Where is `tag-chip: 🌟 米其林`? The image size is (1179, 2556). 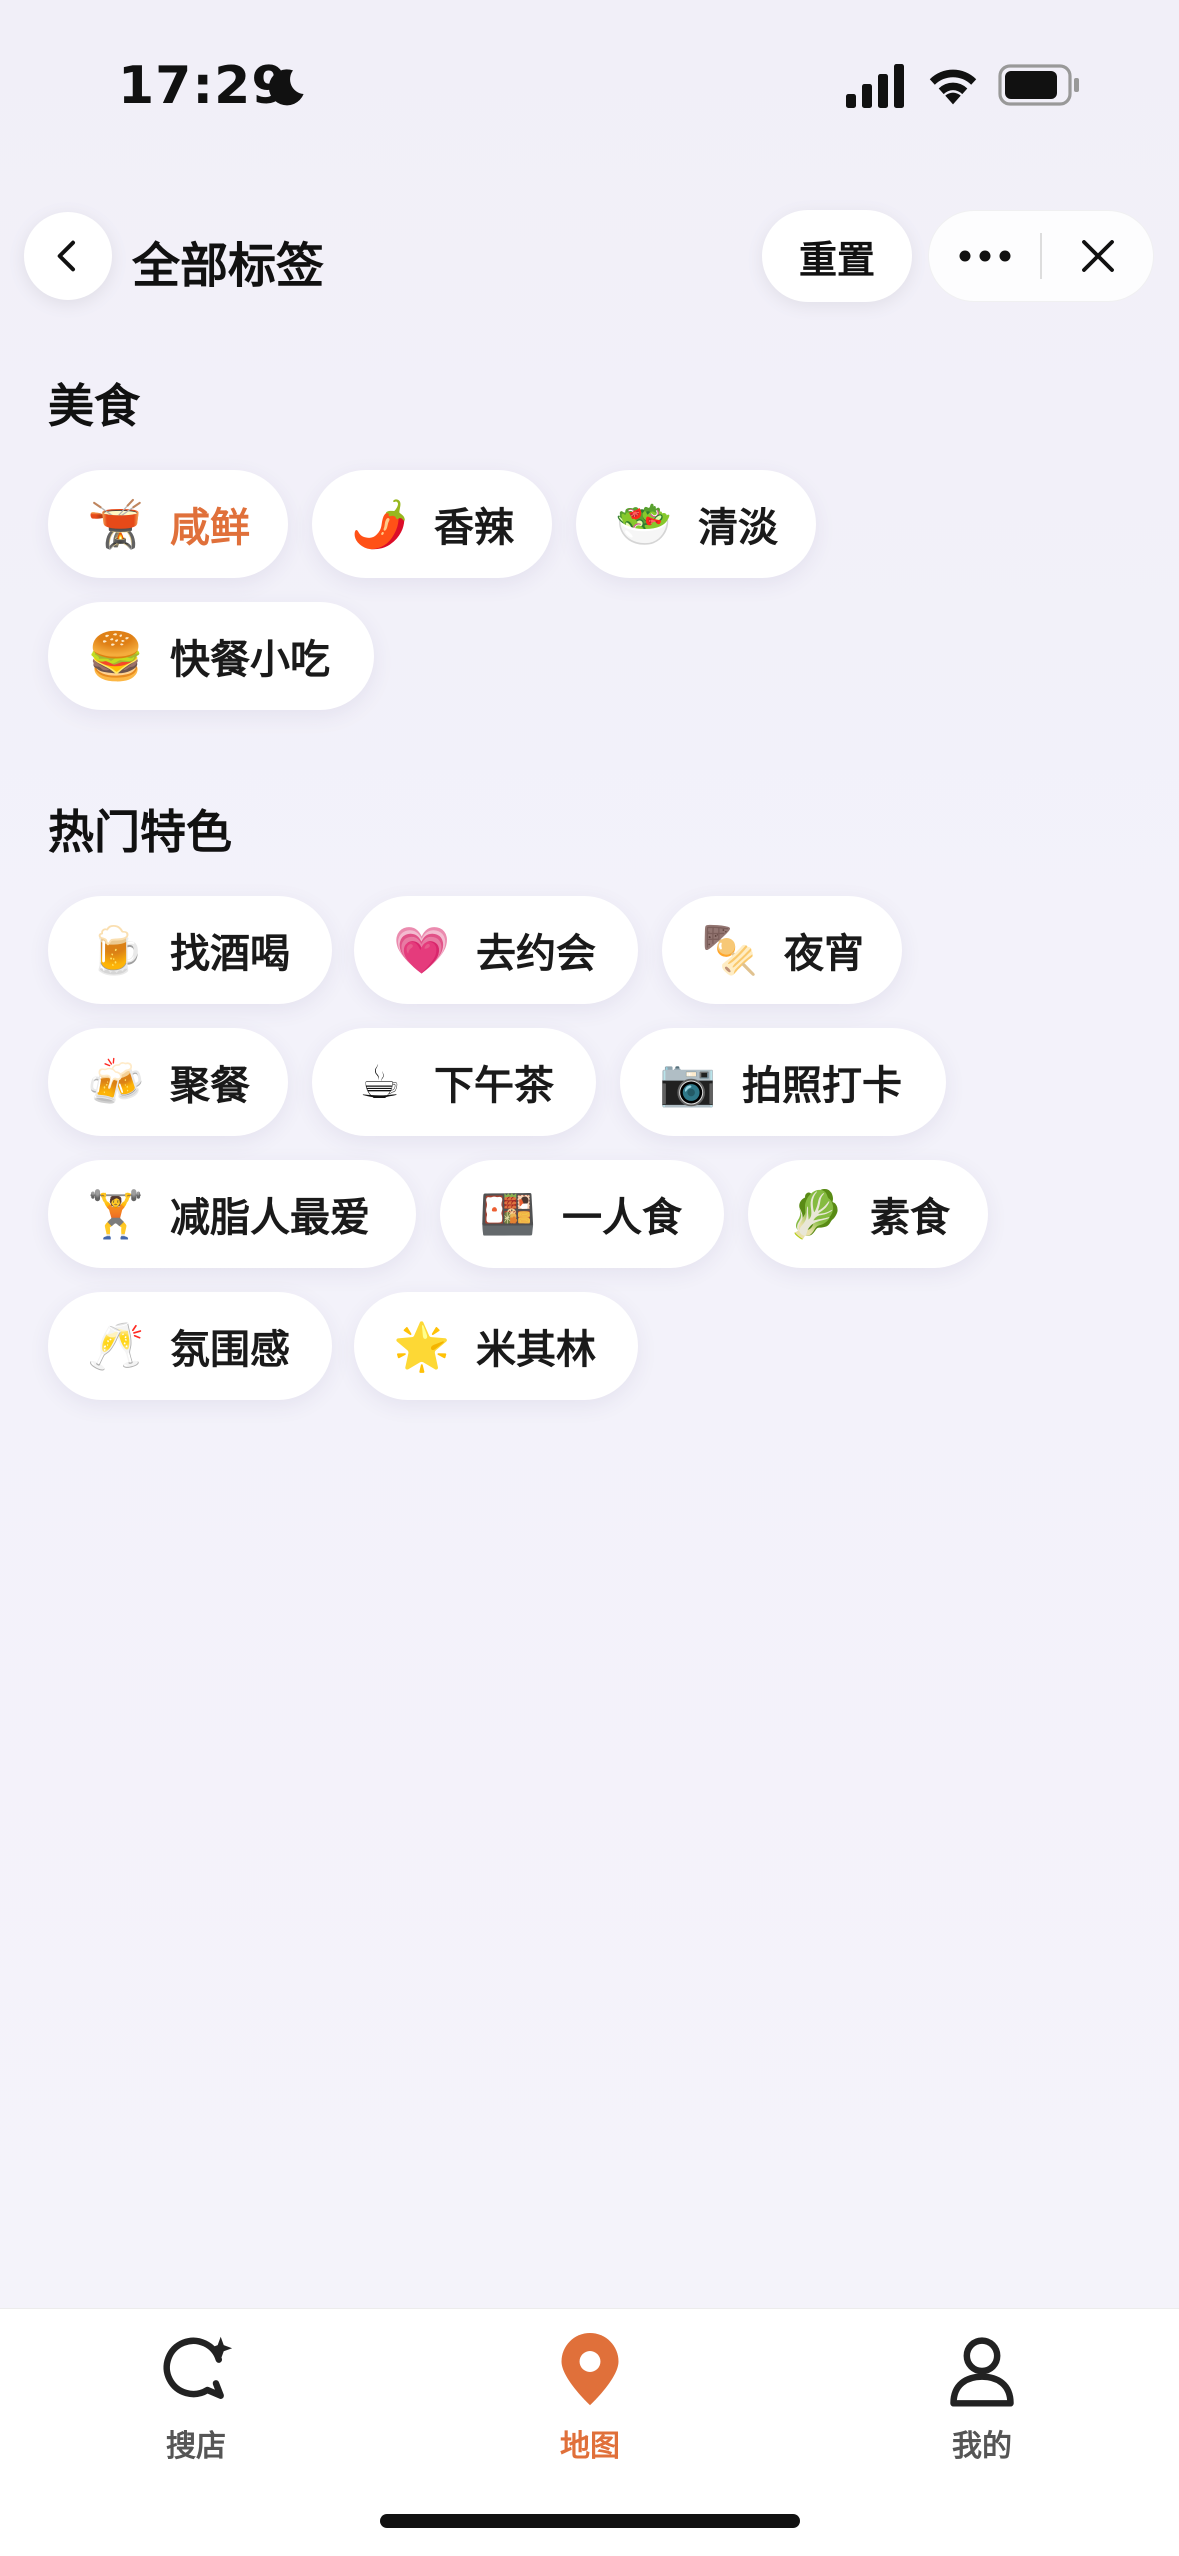 tag-chip: 🌟 米其林 is located at coordinates (496, 1346).